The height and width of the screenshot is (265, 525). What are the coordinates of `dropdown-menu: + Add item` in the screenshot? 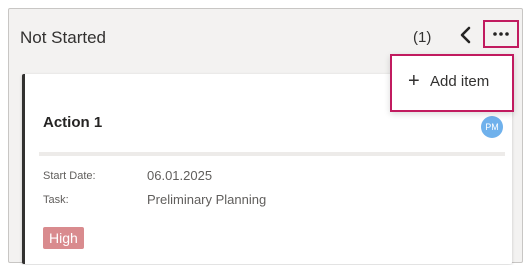 It's located at (452, 83).